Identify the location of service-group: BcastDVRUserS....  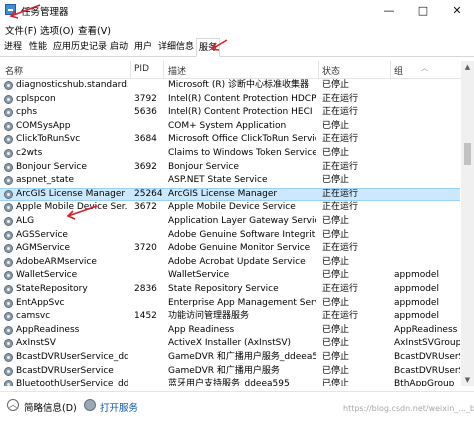
(427, 357).